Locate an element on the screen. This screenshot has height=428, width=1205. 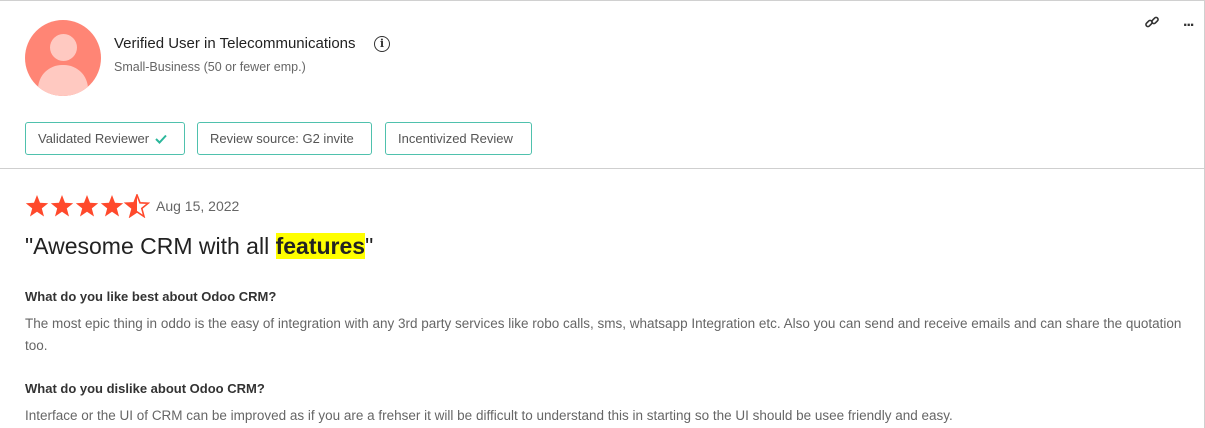
reviewer-name: Verified User in Telecommunications is located at coordinates (235, 43).